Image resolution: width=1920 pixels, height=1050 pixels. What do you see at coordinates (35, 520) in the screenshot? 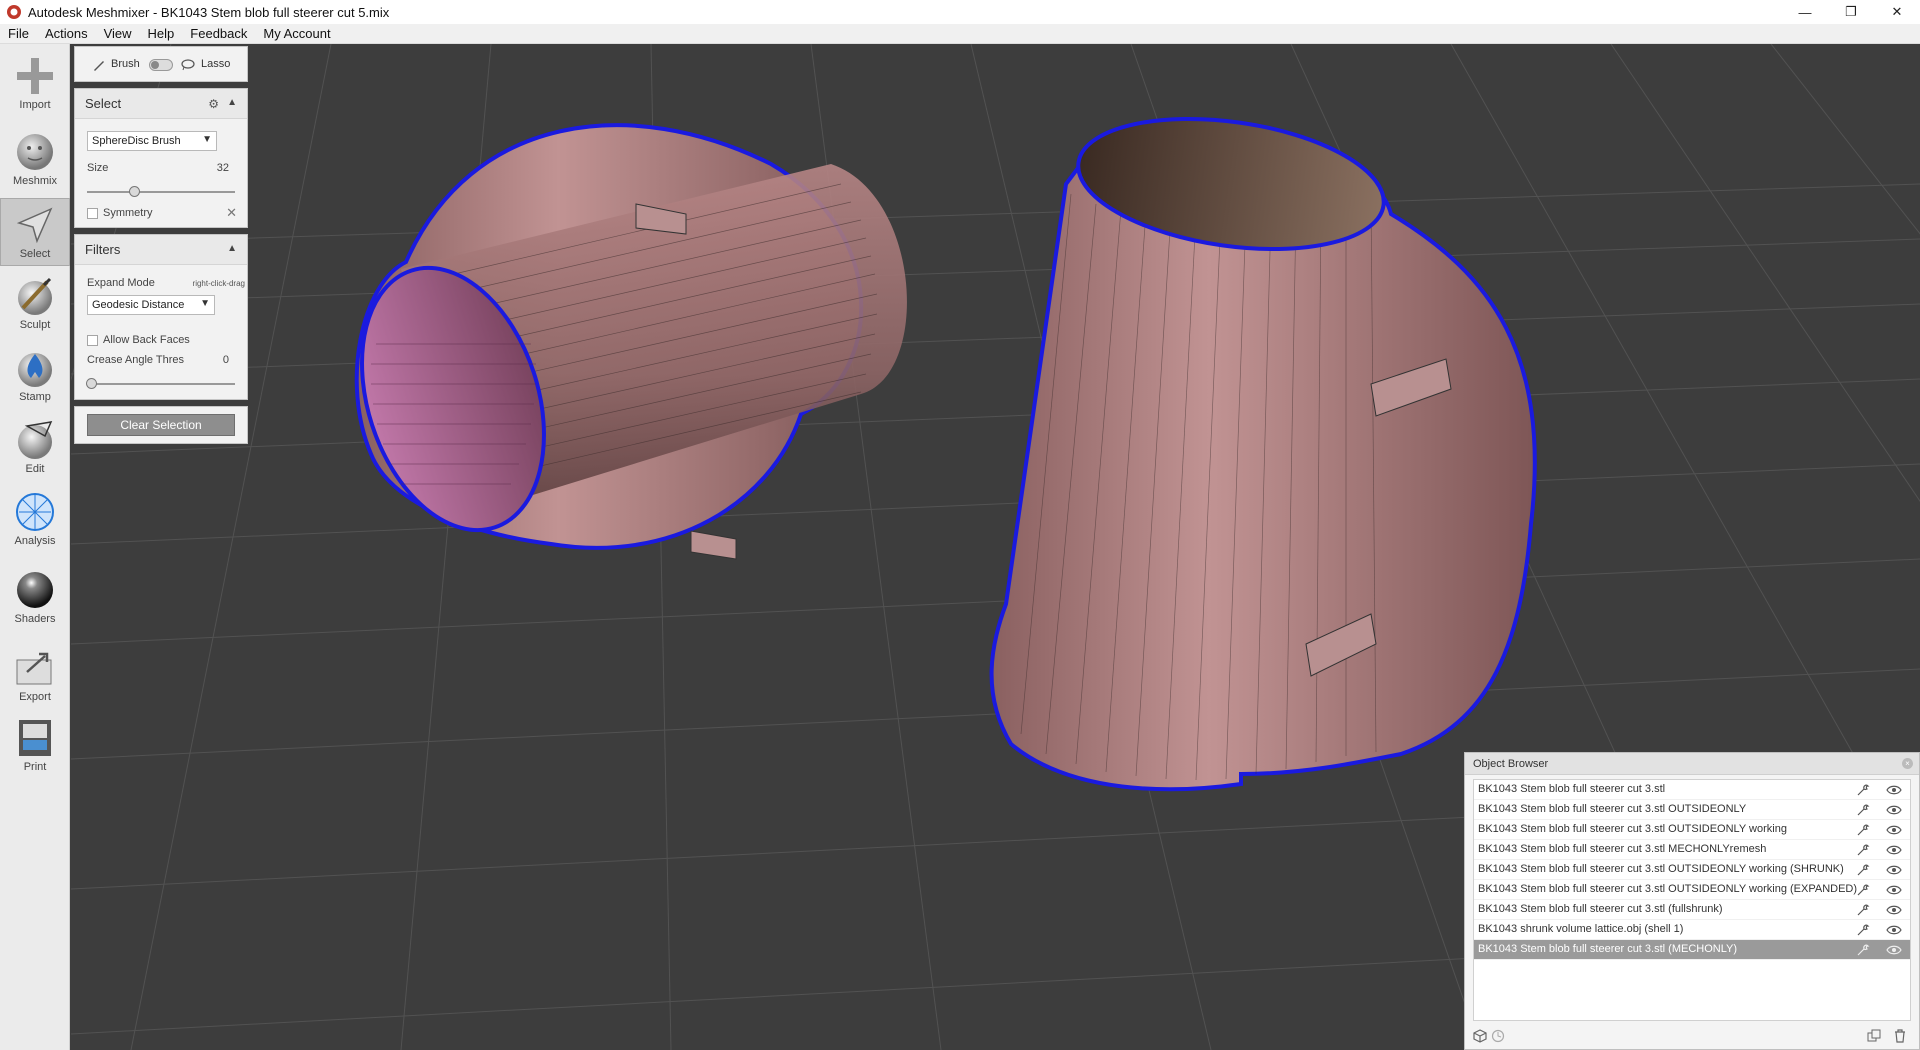
I see `tool-analysis: Analysis` at bounding box center [35, 520].